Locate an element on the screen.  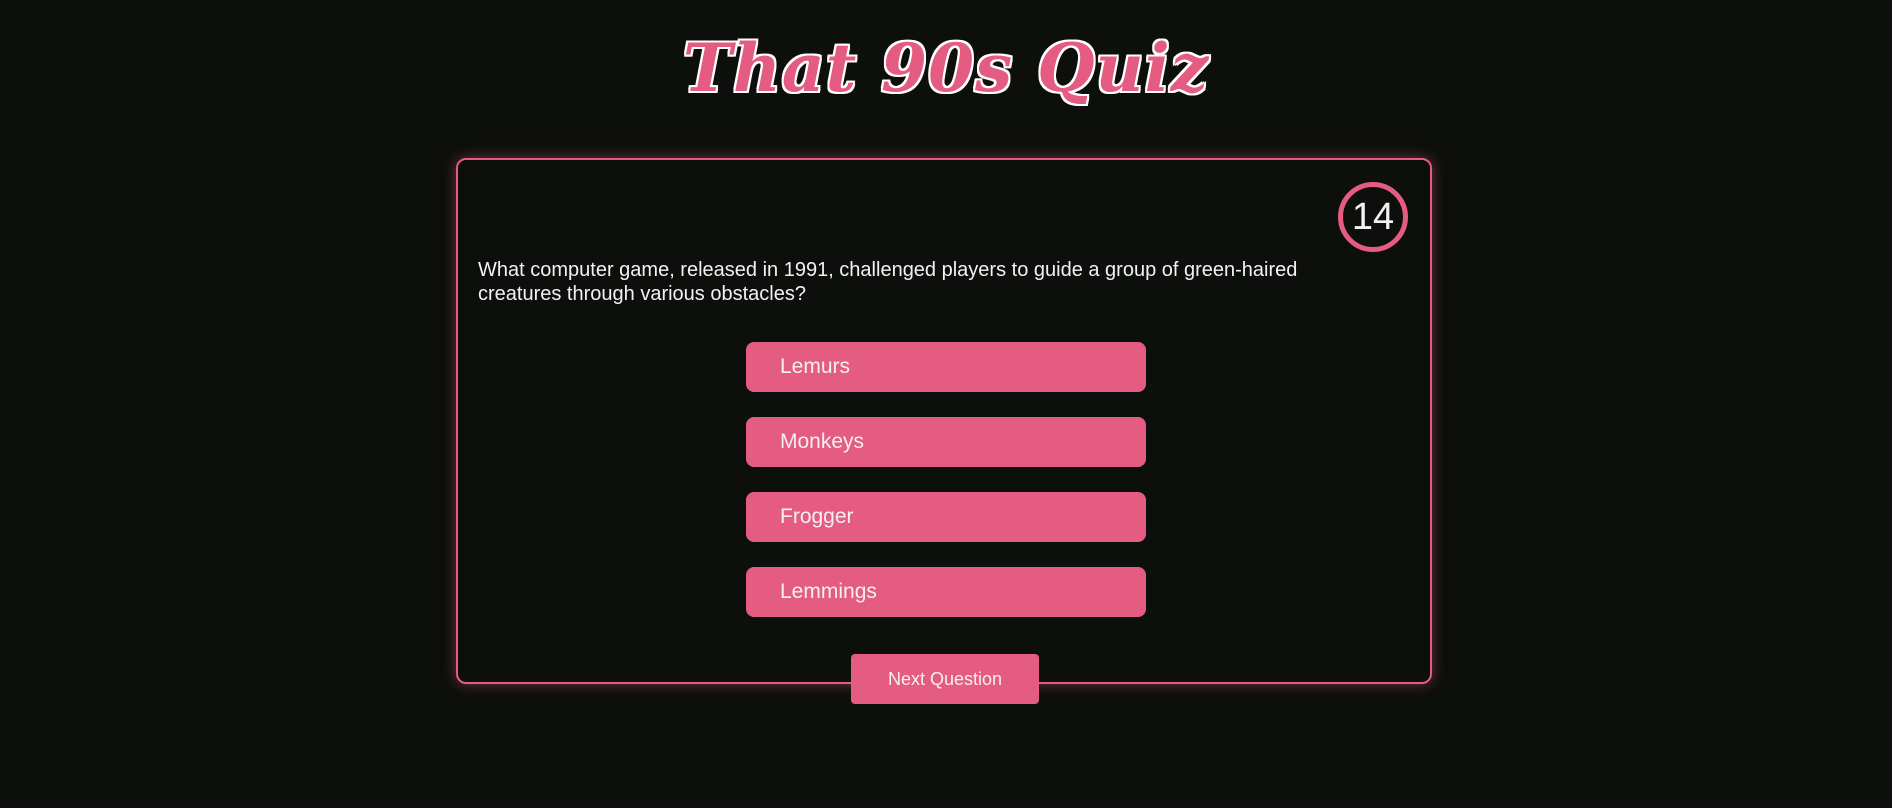
answer-option-3: Frogger is located at coordinates (946, 517).